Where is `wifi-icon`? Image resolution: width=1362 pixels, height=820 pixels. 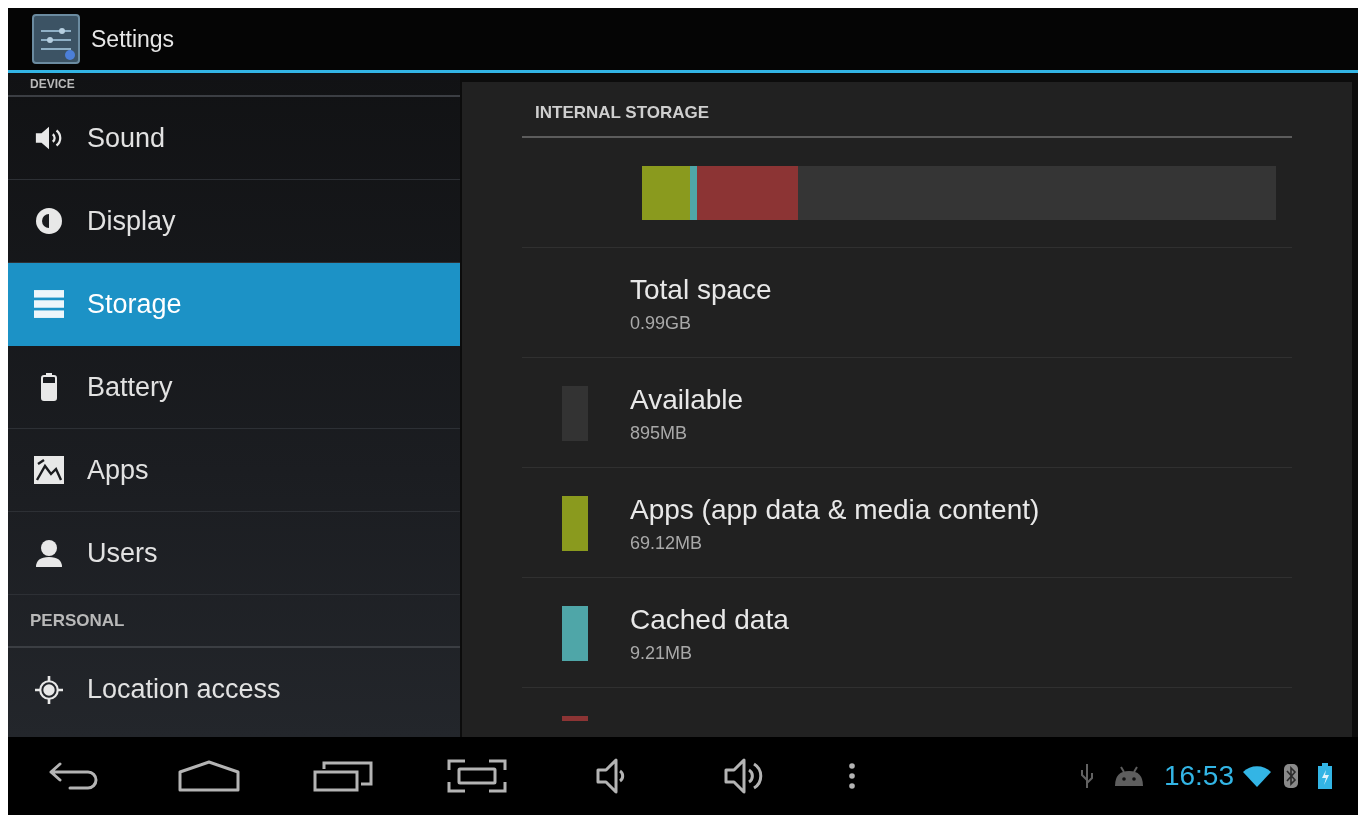 wifi-icon is located at coordinates (1257, 776).